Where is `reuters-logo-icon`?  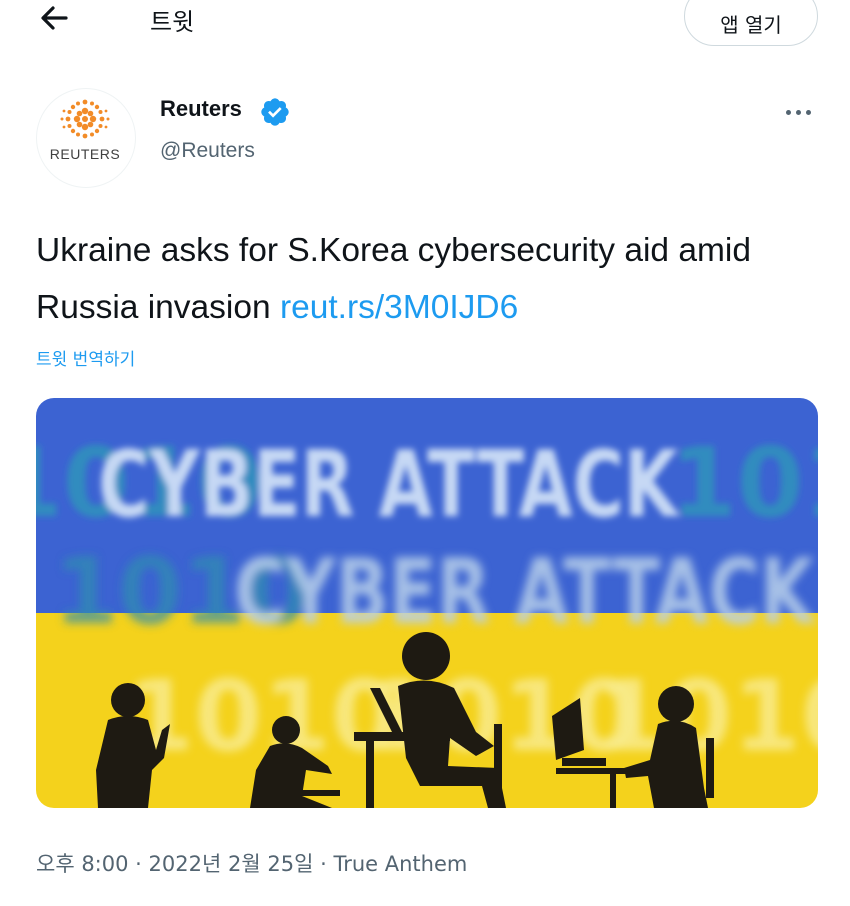 reuters-logo-icon is located at coordinates (85, 119).